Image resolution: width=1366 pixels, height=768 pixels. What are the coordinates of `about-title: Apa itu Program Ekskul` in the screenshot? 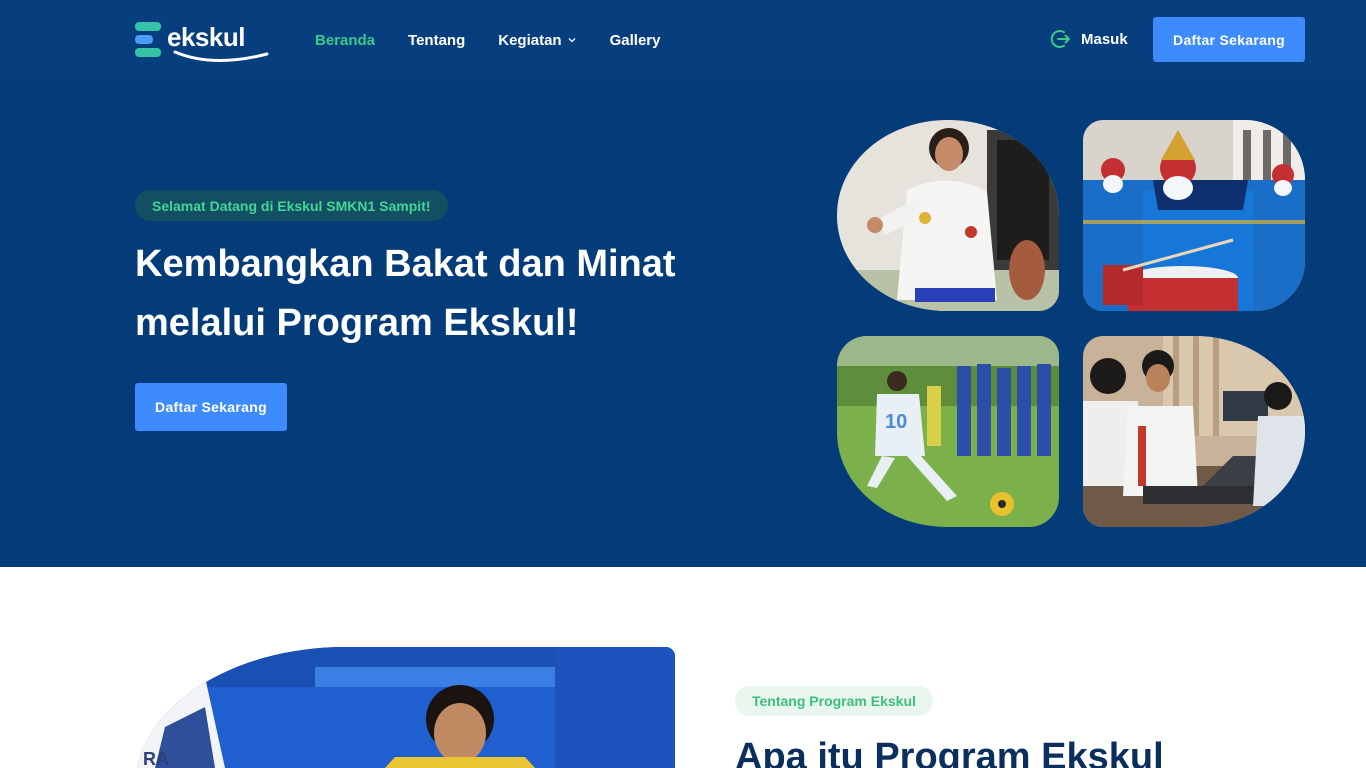 It's located at (949, 752).